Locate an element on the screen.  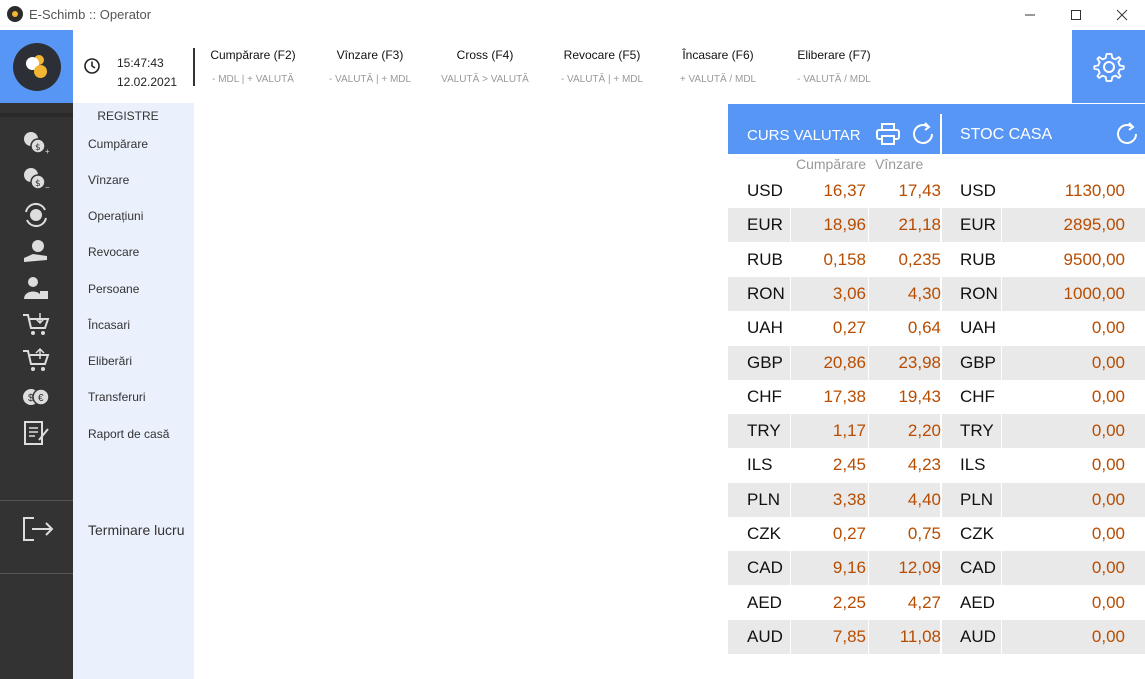
rate-currency-code: EUR is located at coordinates (765, 225).